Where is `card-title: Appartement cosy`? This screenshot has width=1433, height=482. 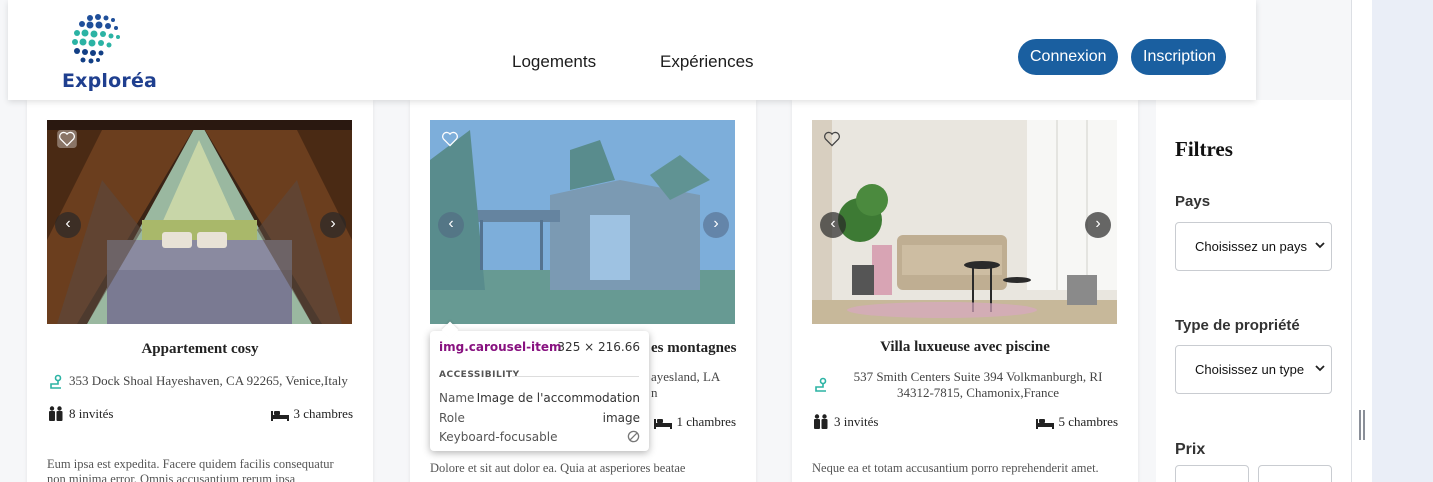
card-title: Appartement cosy is located at coordinates (200, 349).